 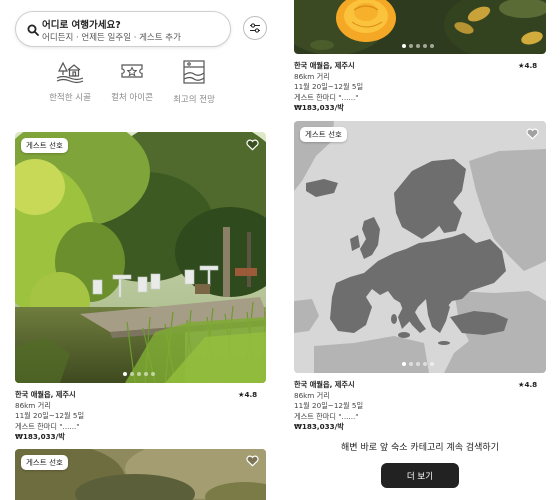 I want to click on search-icon, so click(x=33, y=30).